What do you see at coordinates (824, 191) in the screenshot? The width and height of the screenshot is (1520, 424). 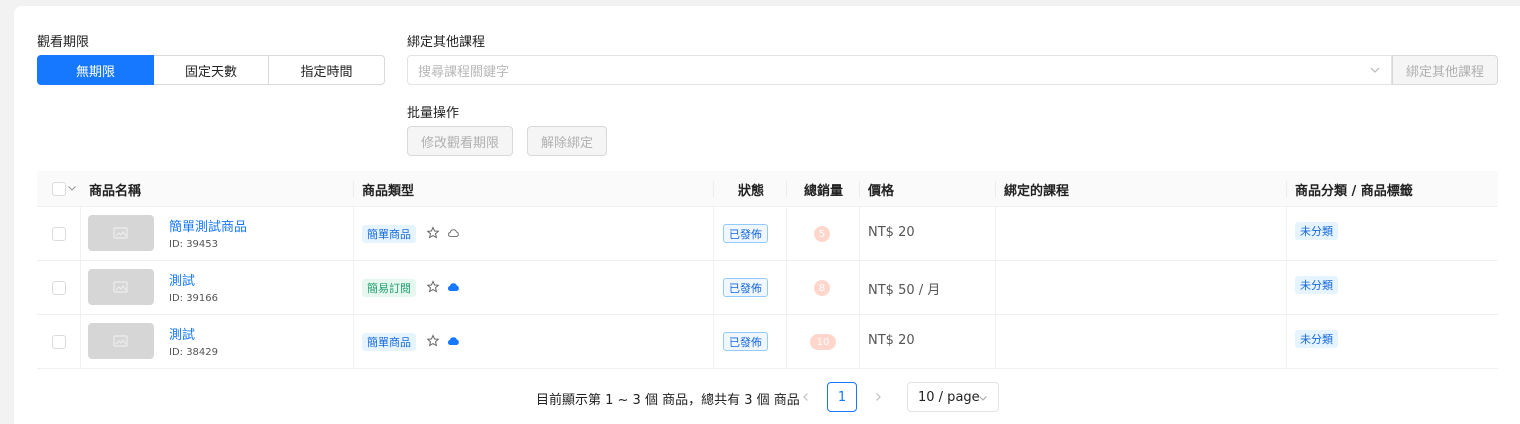 I see `header-sales: 總銷量` at bounding box center [824, 191].